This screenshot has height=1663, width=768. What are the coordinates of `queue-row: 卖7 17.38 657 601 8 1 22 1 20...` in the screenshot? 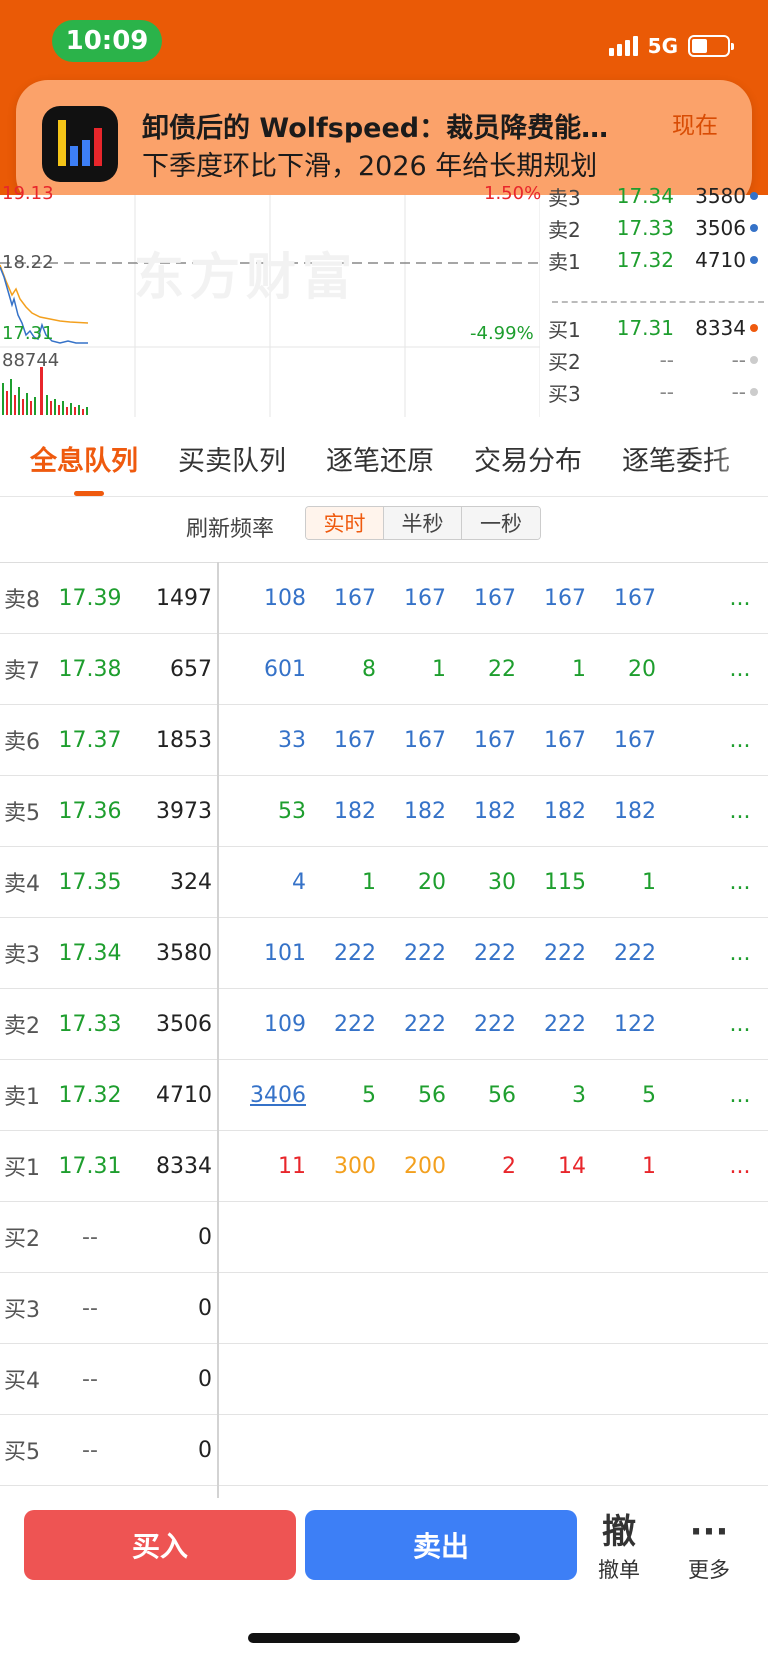 It's located at (384, 669).